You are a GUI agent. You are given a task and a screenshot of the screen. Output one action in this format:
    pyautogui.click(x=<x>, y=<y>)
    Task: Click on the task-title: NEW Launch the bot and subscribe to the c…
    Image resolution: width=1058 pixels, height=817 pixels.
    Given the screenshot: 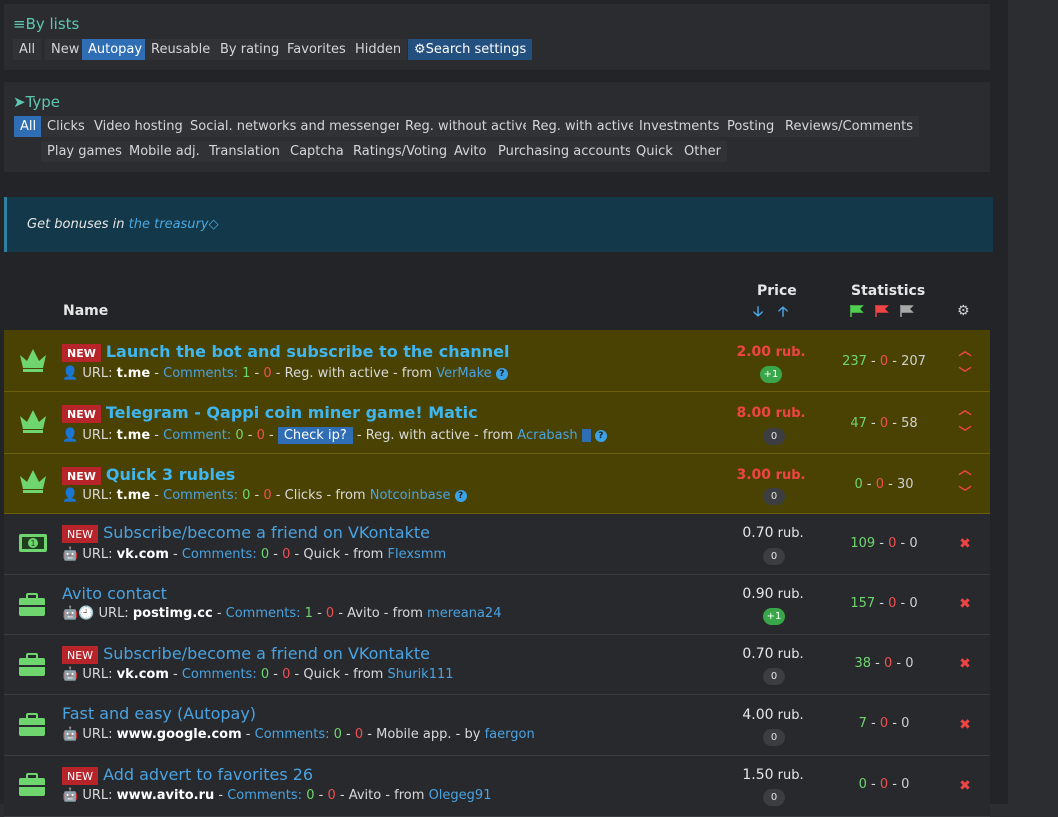 What is the action you would take?
    pyautogui.click(x=286, y=352)
    